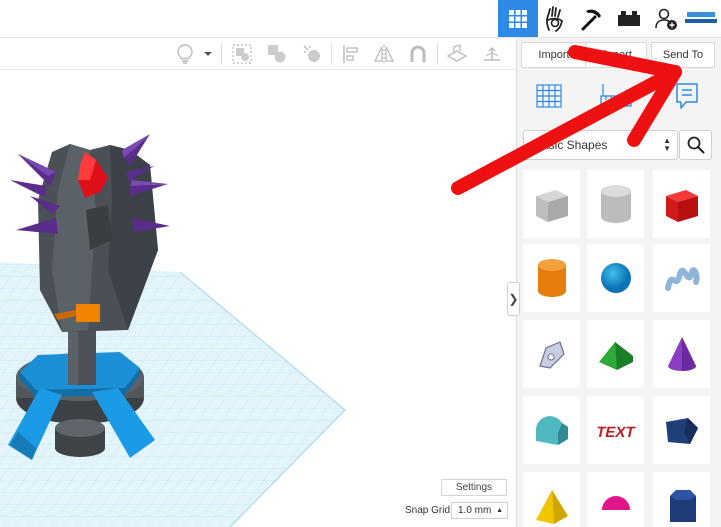 This screenshot has height=527, width=721. I want to click on shape-half-sphere, so click(615, 499).